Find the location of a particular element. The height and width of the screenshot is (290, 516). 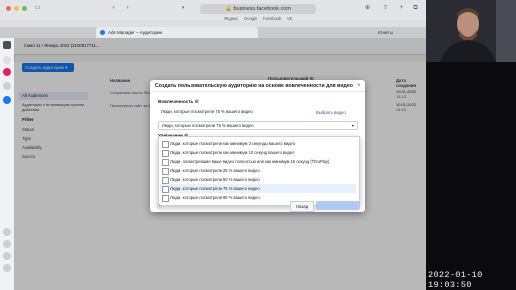

back-button: Назад is located at coordinates (302, 206).